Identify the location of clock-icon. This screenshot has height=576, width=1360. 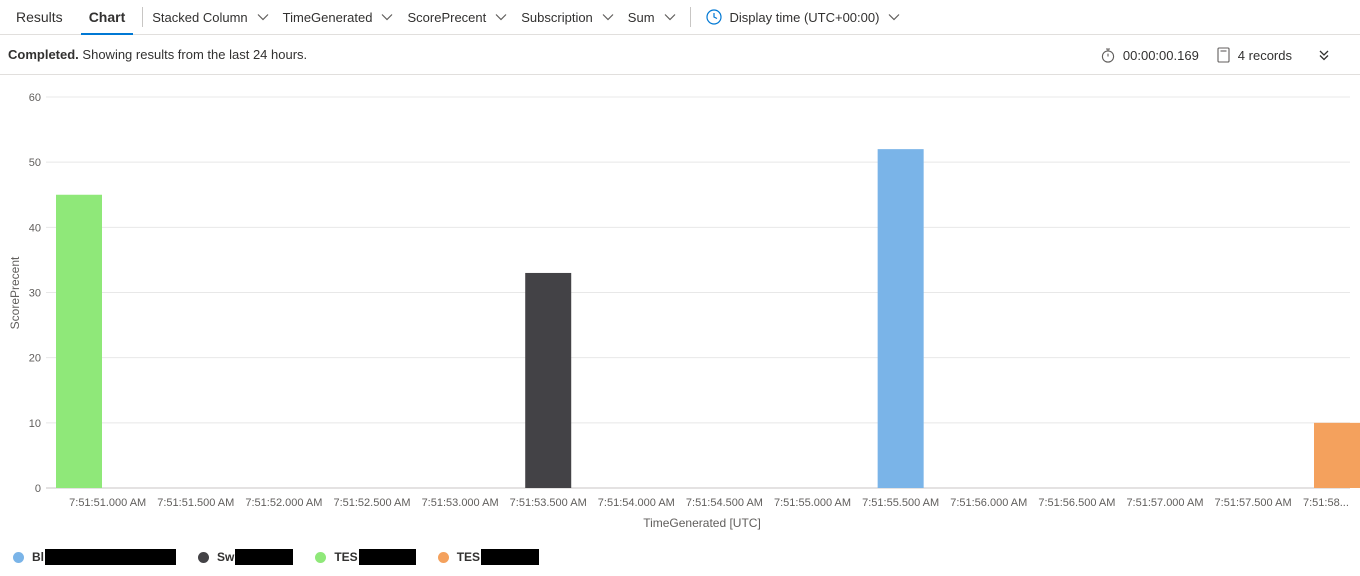
(713, 17).